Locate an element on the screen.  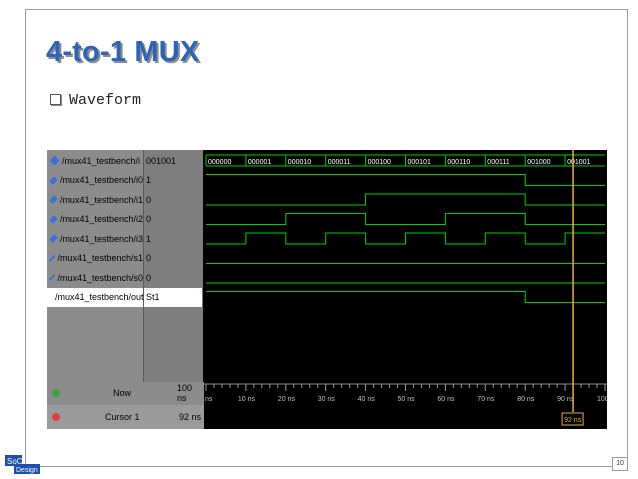
cursor-row: Cursor 1 92 ns is located at coordinates (125, 417).